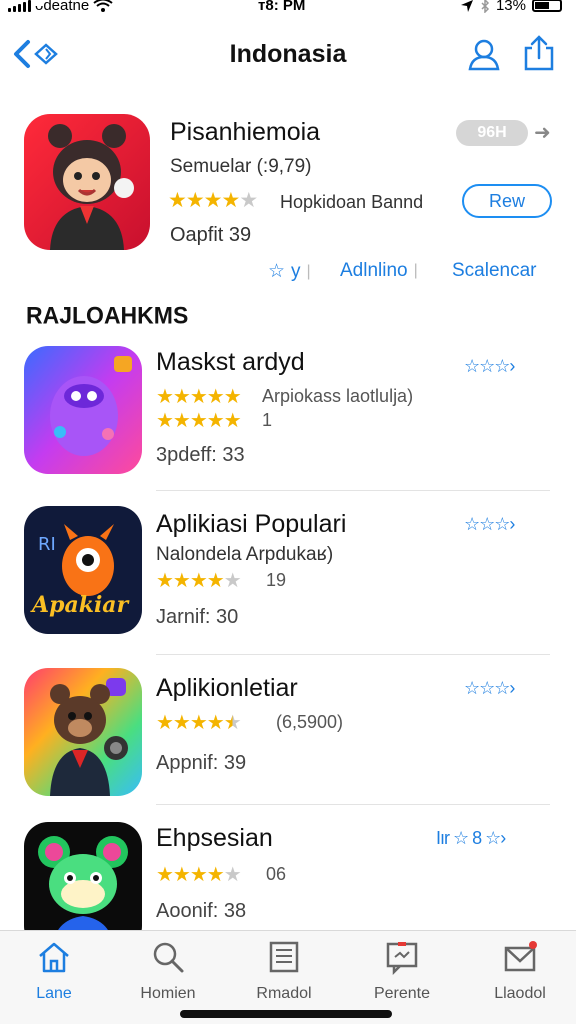 The width and height of the screenshot is (576, 1024). What do you see at coordinates (286, 1014) in the screenshot?
I see `home-indicator` at bounding box center [286, 1014].